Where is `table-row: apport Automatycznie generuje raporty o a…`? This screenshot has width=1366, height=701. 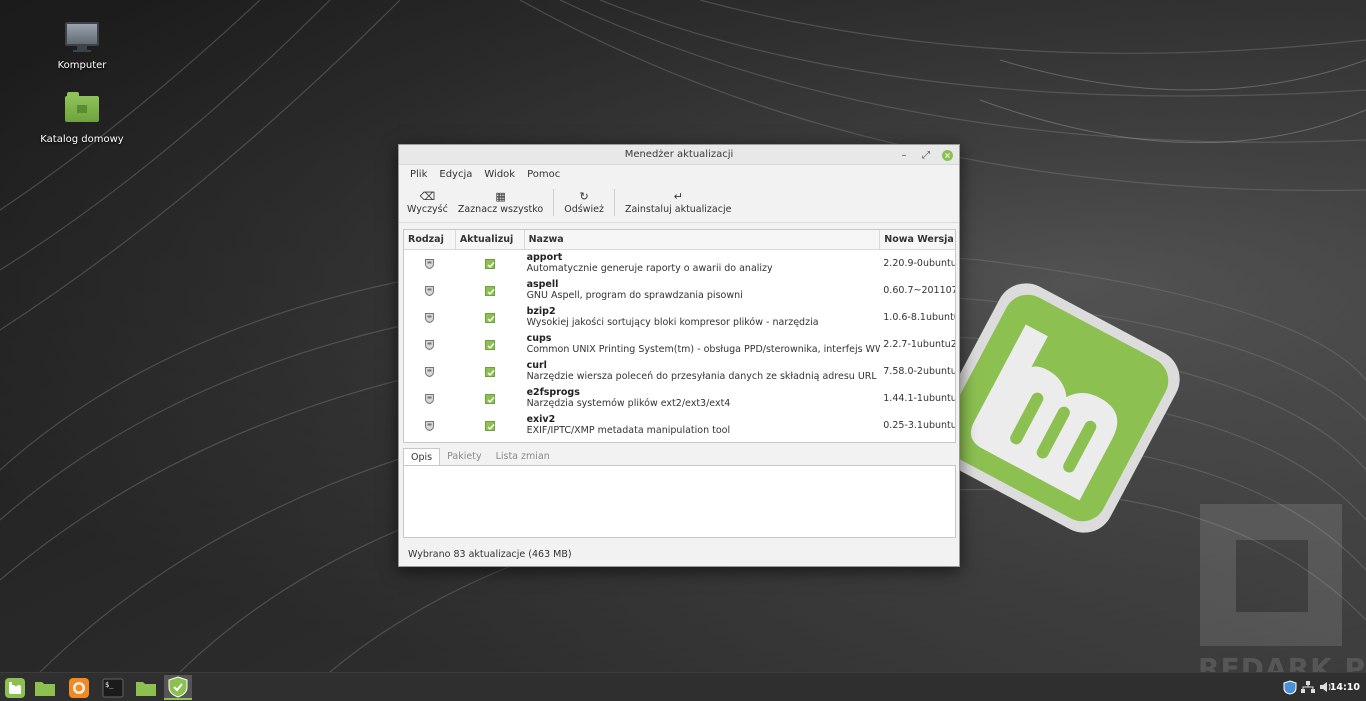
table-row: apport Automatycznie generuje raporty o a… is located at coordinates (679, 263).